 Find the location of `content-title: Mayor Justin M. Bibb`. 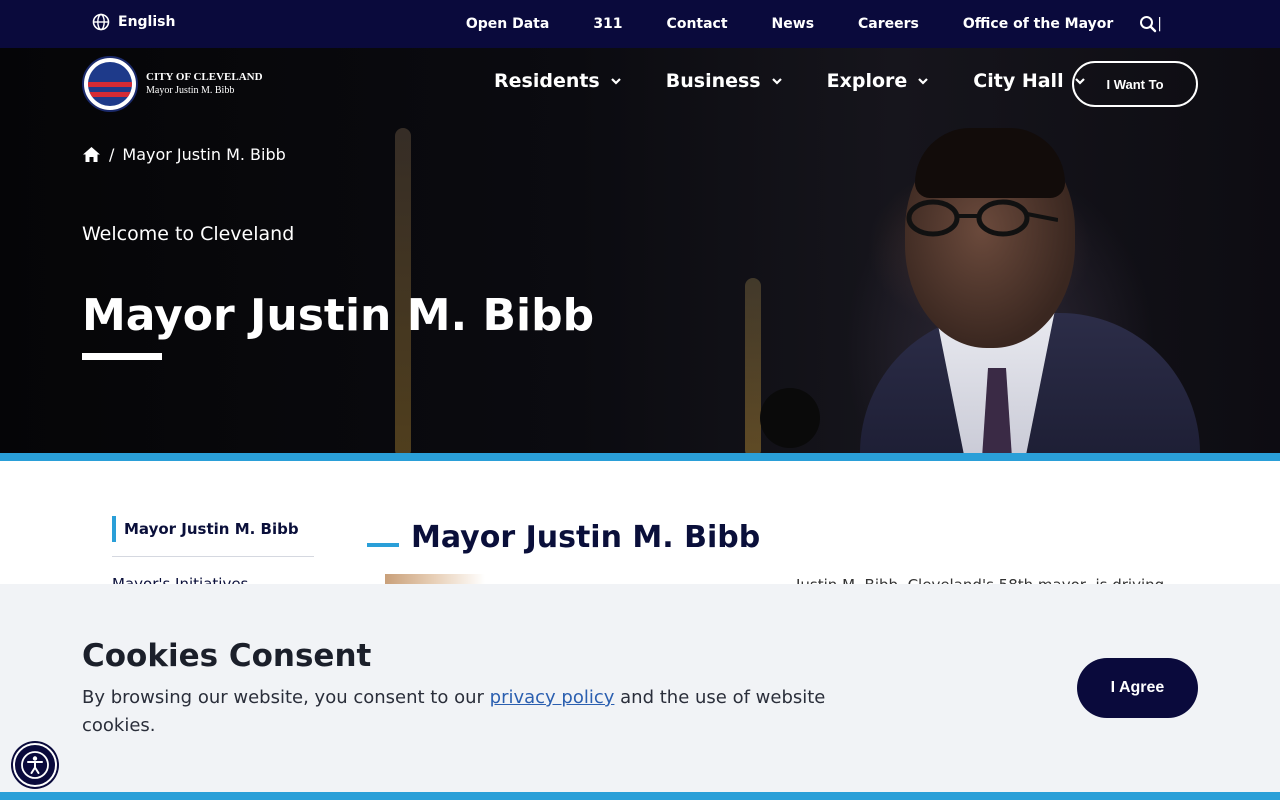

content-title: Mayor Justin M. Bibb is located at coordinates (586, 537).